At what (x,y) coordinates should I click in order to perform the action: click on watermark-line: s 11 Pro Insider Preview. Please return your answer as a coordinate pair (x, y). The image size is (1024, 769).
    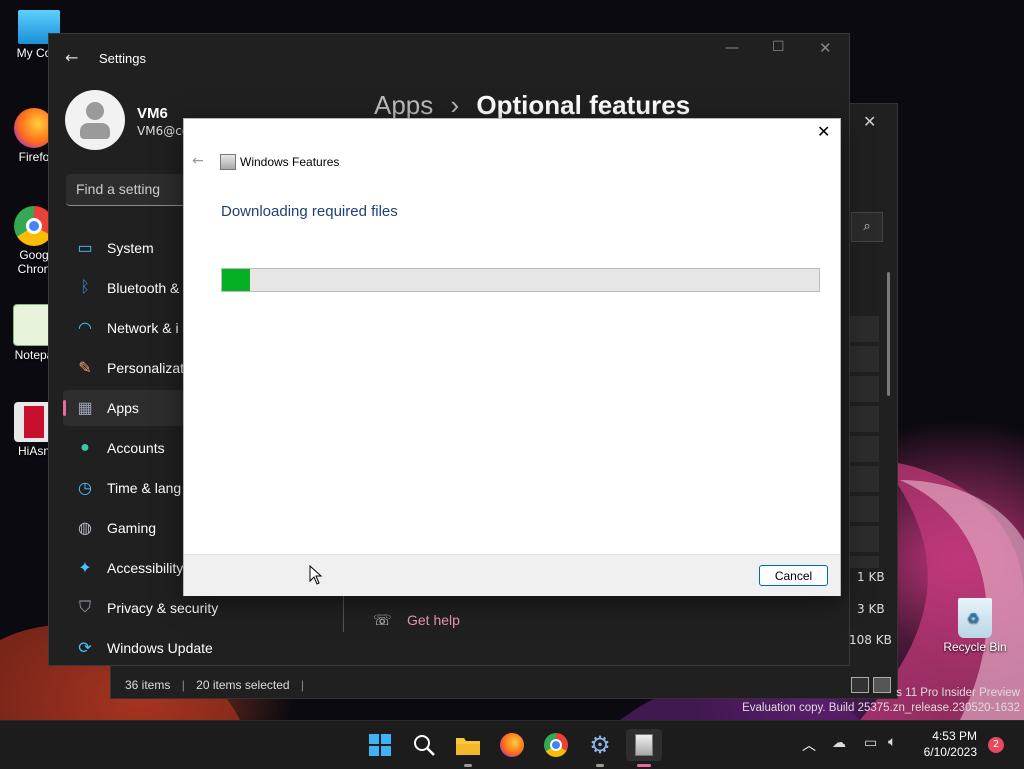
    Looking at the image, I should click on (958, 693).